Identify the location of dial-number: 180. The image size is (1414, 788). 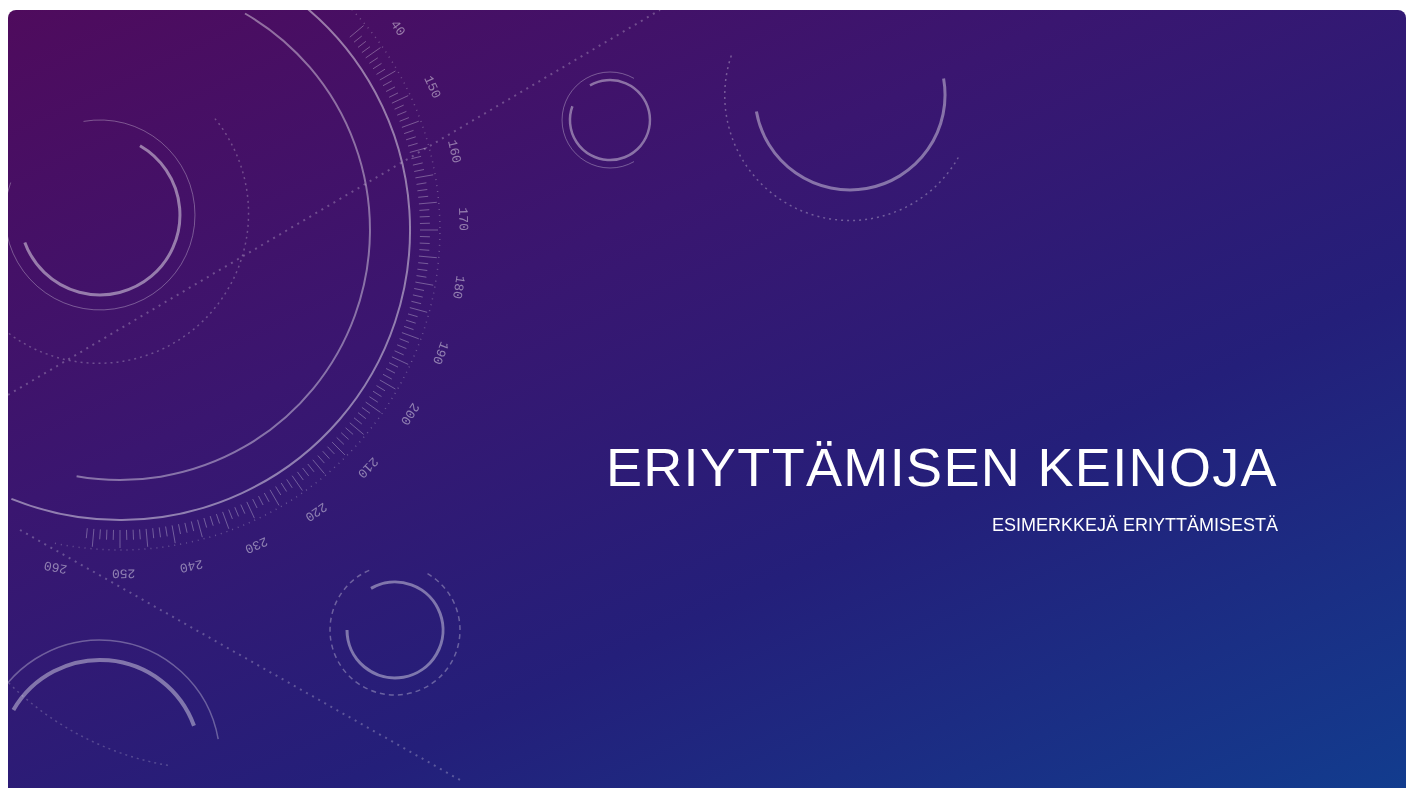
(458, 287).